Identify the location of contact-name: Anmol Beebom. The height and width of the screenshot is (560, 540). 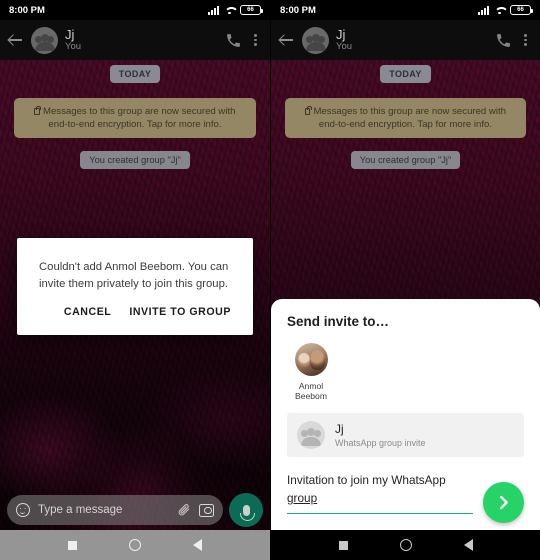
(311, 391).